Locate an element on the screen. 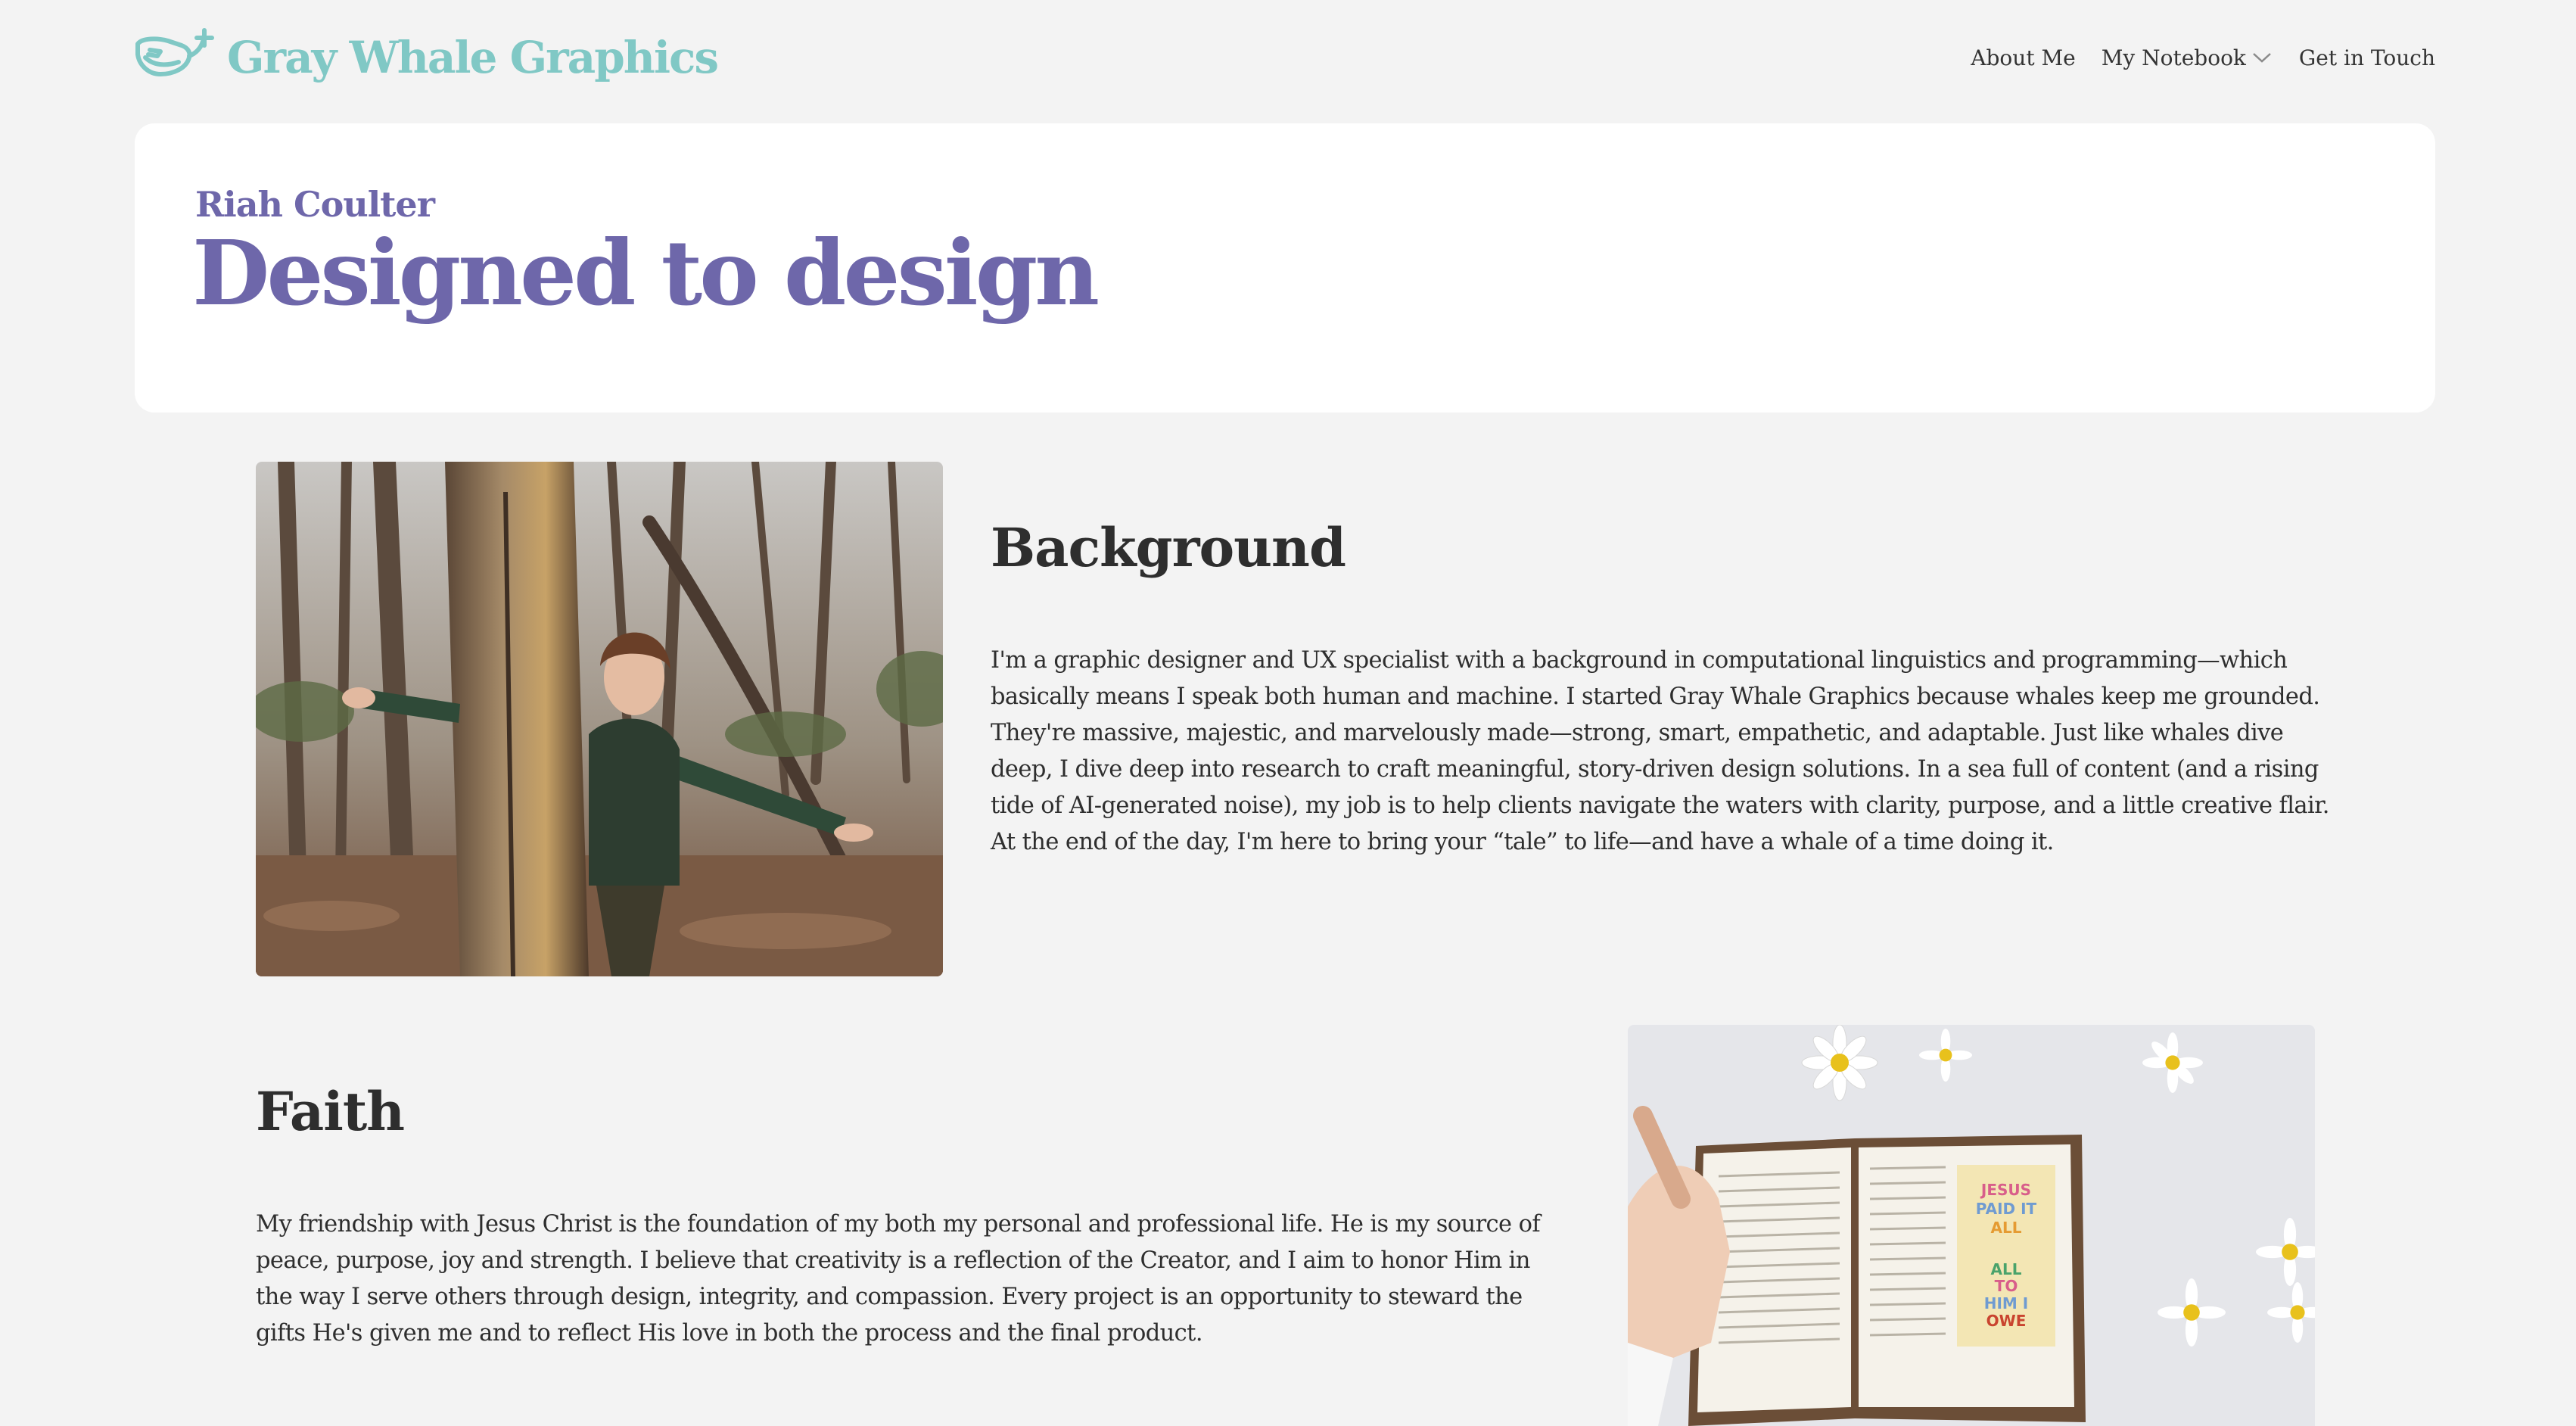  svg-text: OWE is located at coordinates (2006, 1321).